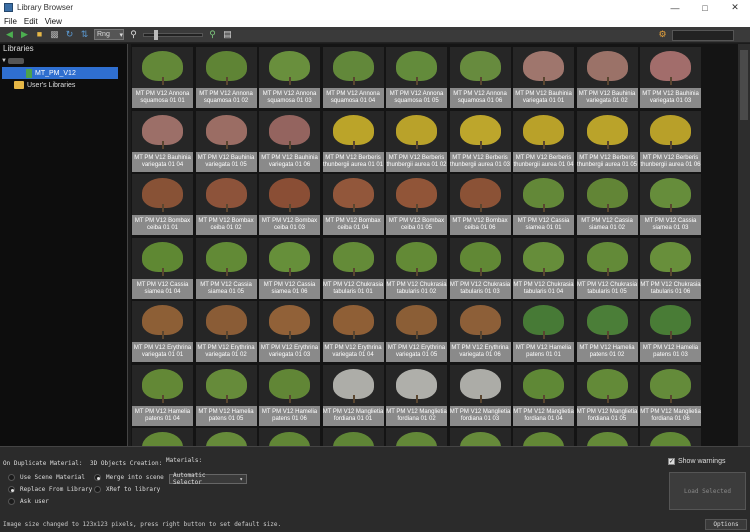 This screenshot has height=532, width=750. What do you see at coordinates (226, 77) in the screenshot?
I see `asset-tile: MT PM V12 Annona squamosa 01 02` at bounding box center [226, 77].